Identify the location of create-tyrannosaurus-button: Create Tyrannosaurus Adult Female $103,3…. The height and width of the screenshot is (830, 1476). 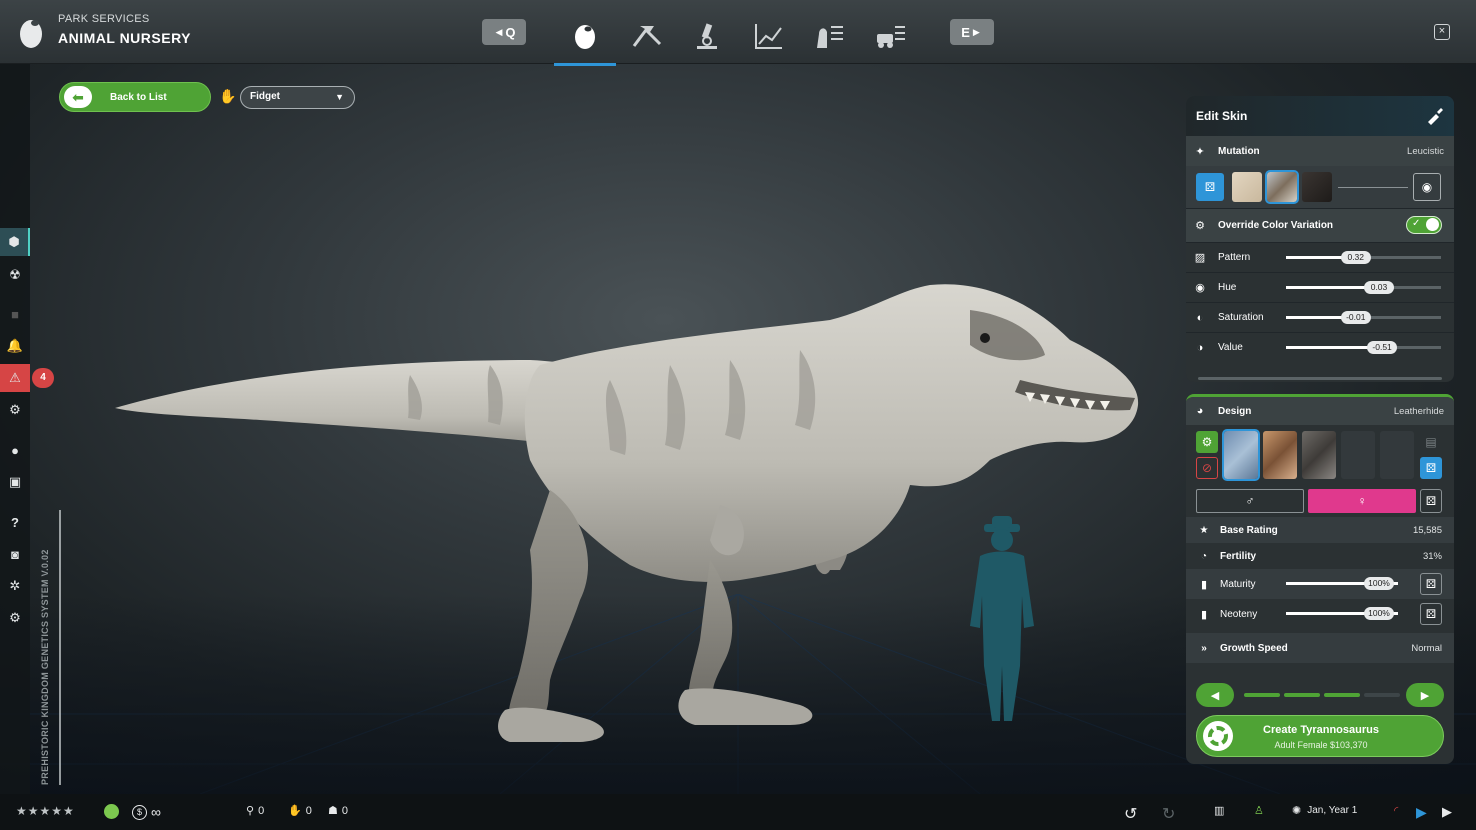
(1320, 736).